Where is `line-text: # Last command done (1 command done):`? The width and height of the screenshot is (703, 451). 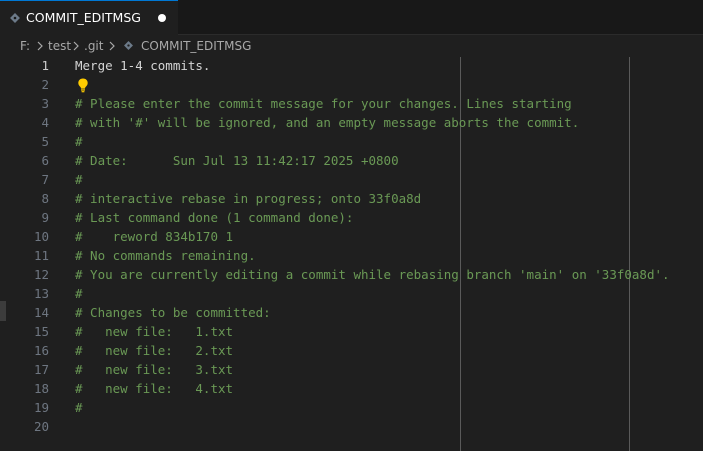
line-text: # Last command done (1 command done): is located at coordinates (214, 217).